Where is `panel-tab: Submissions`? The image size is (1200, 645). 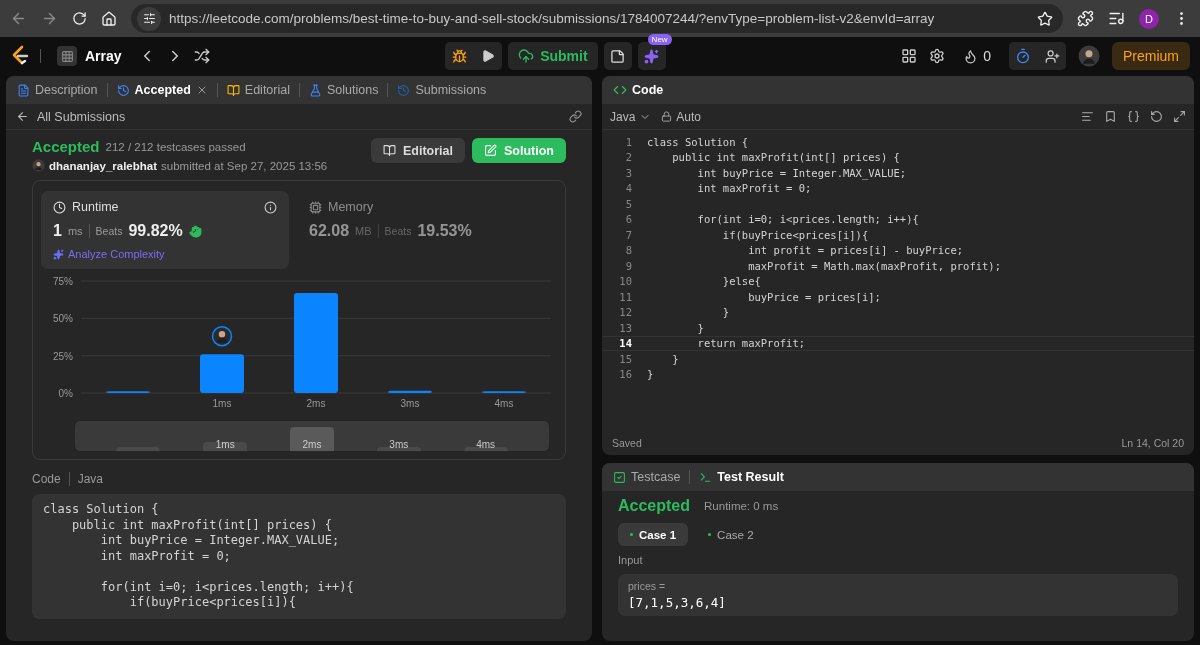
panel-tab: Submissions is located at coordinates (442, 90).